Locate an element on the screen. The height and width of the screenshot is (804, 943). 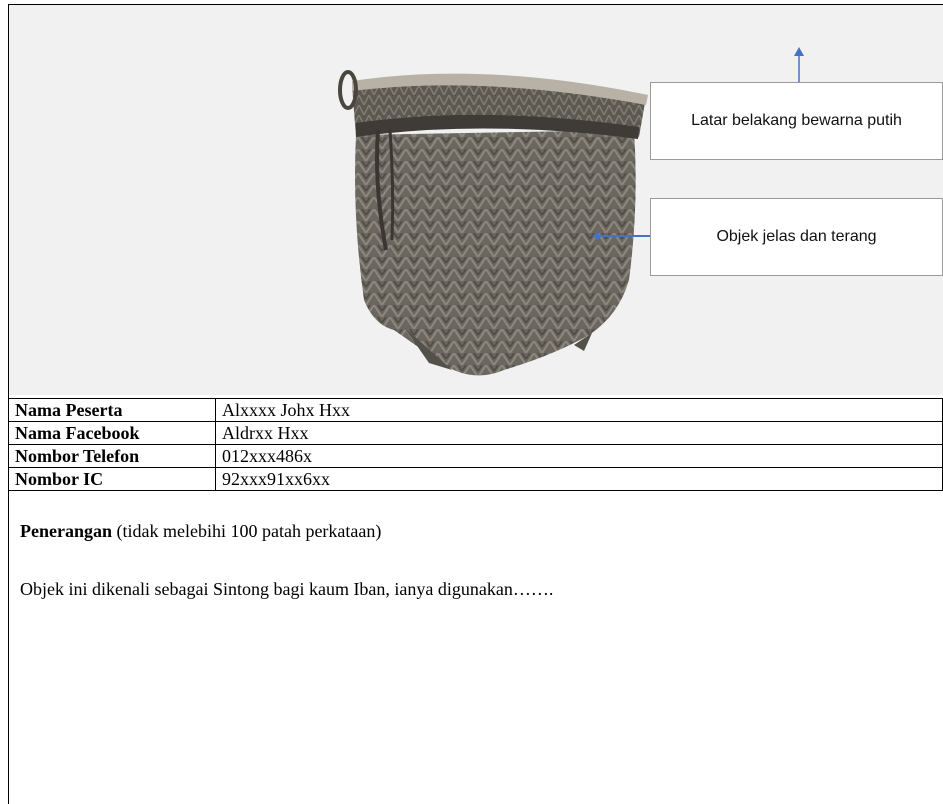
phone-number-value: 012xxx486x is located at coordinates (579, 456).